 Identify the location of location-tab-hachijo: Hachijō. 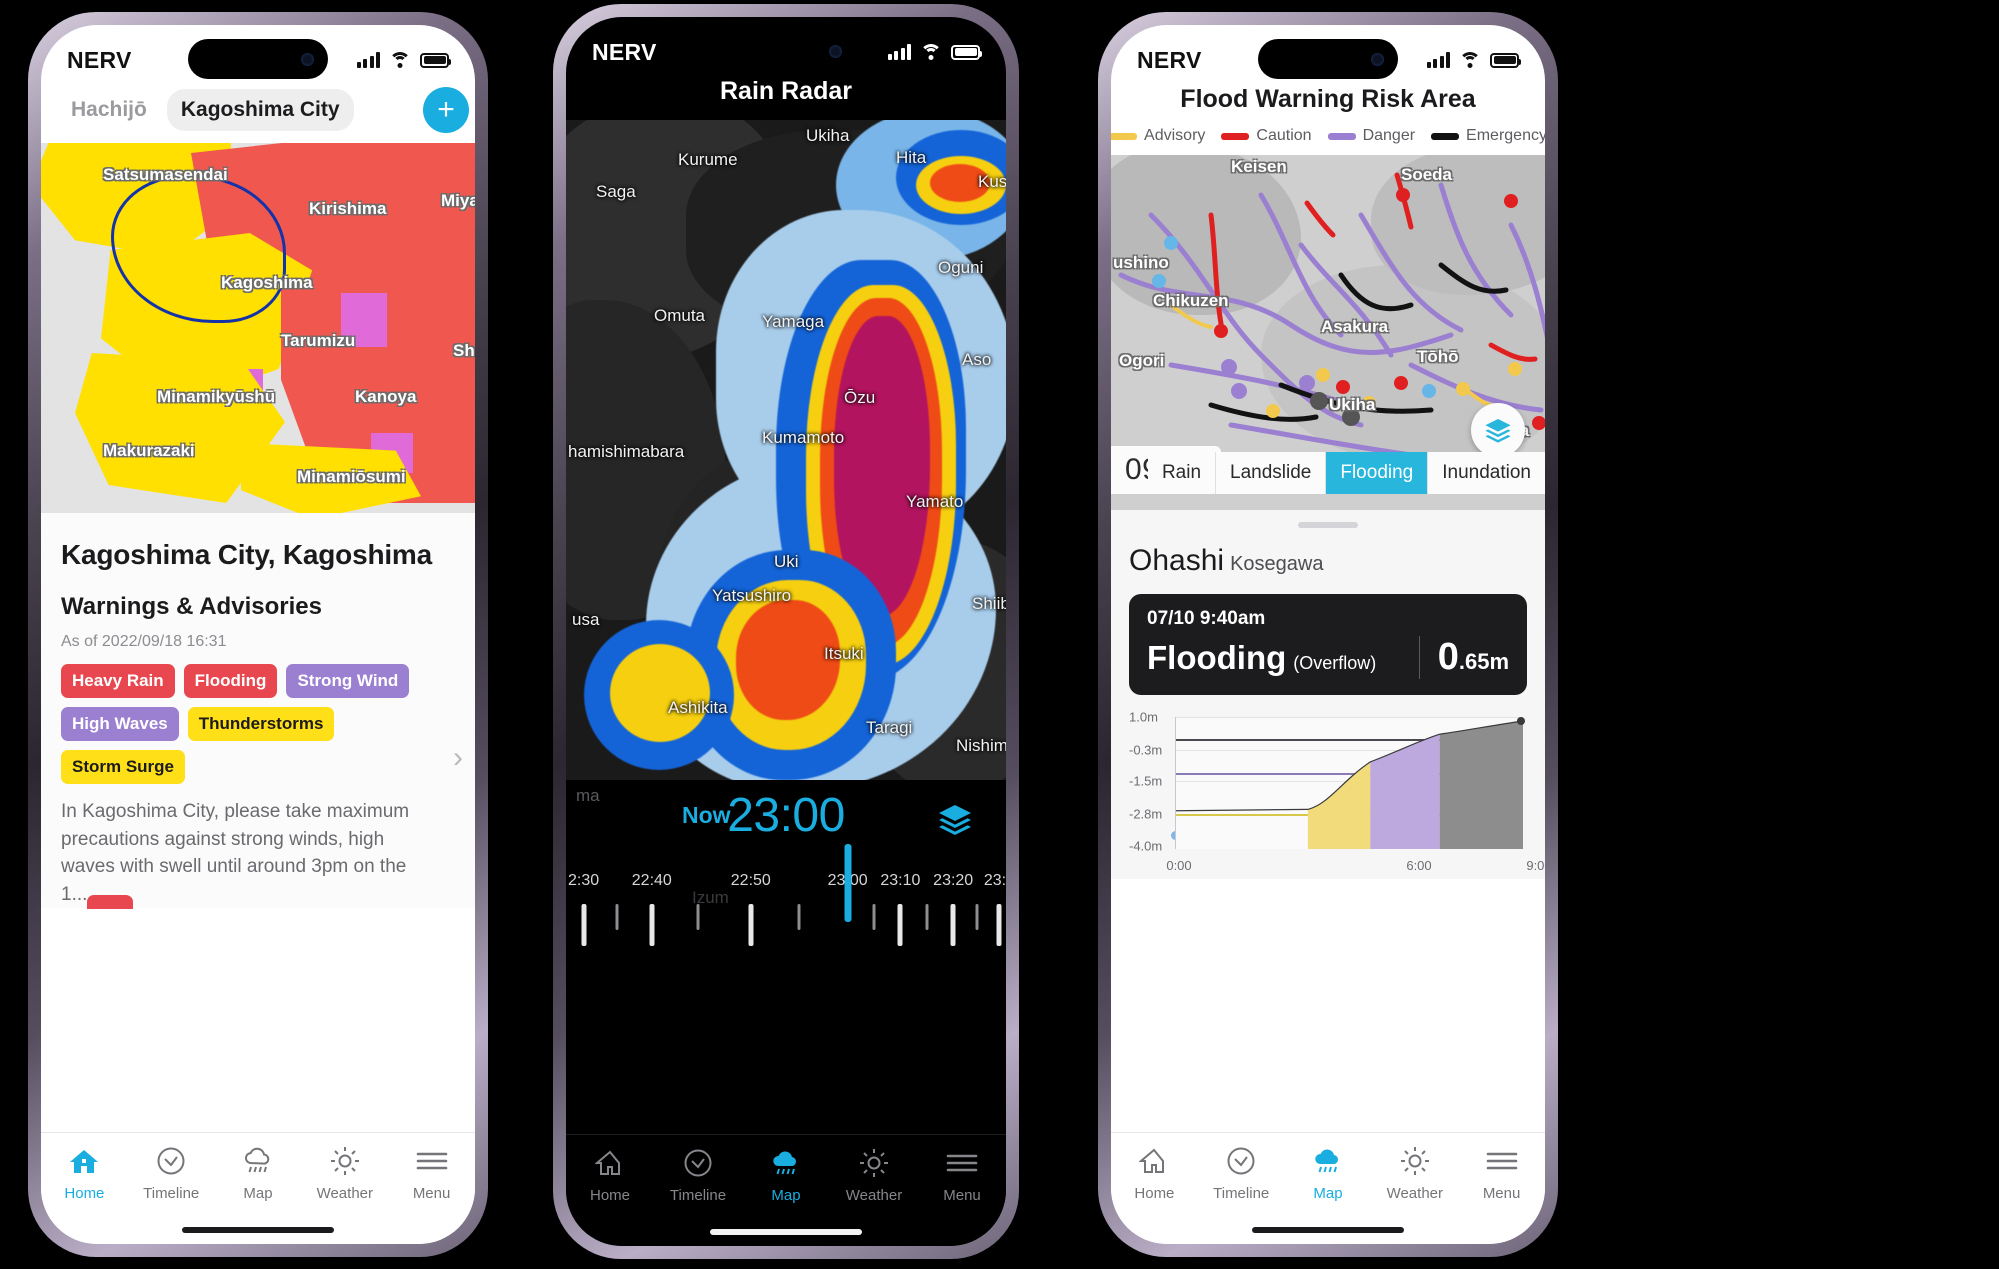
(109, 110).